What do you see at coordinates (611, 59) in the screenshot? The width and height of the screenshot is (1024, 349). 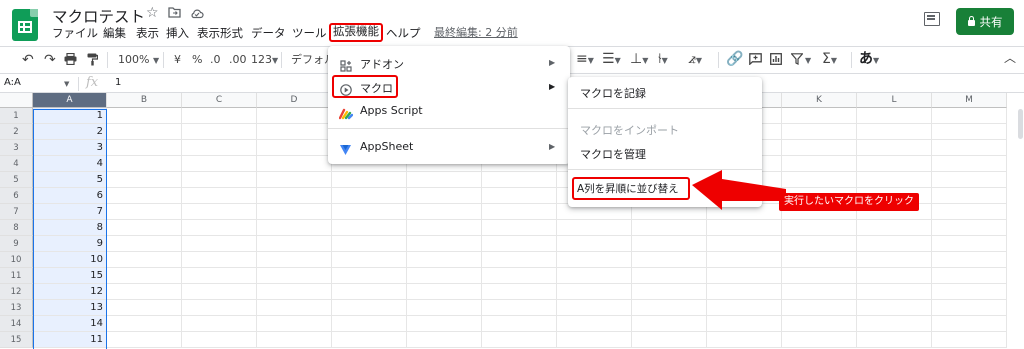 I see `horizontal-align-icon: ☰▼` at bounding box center [611, 59].